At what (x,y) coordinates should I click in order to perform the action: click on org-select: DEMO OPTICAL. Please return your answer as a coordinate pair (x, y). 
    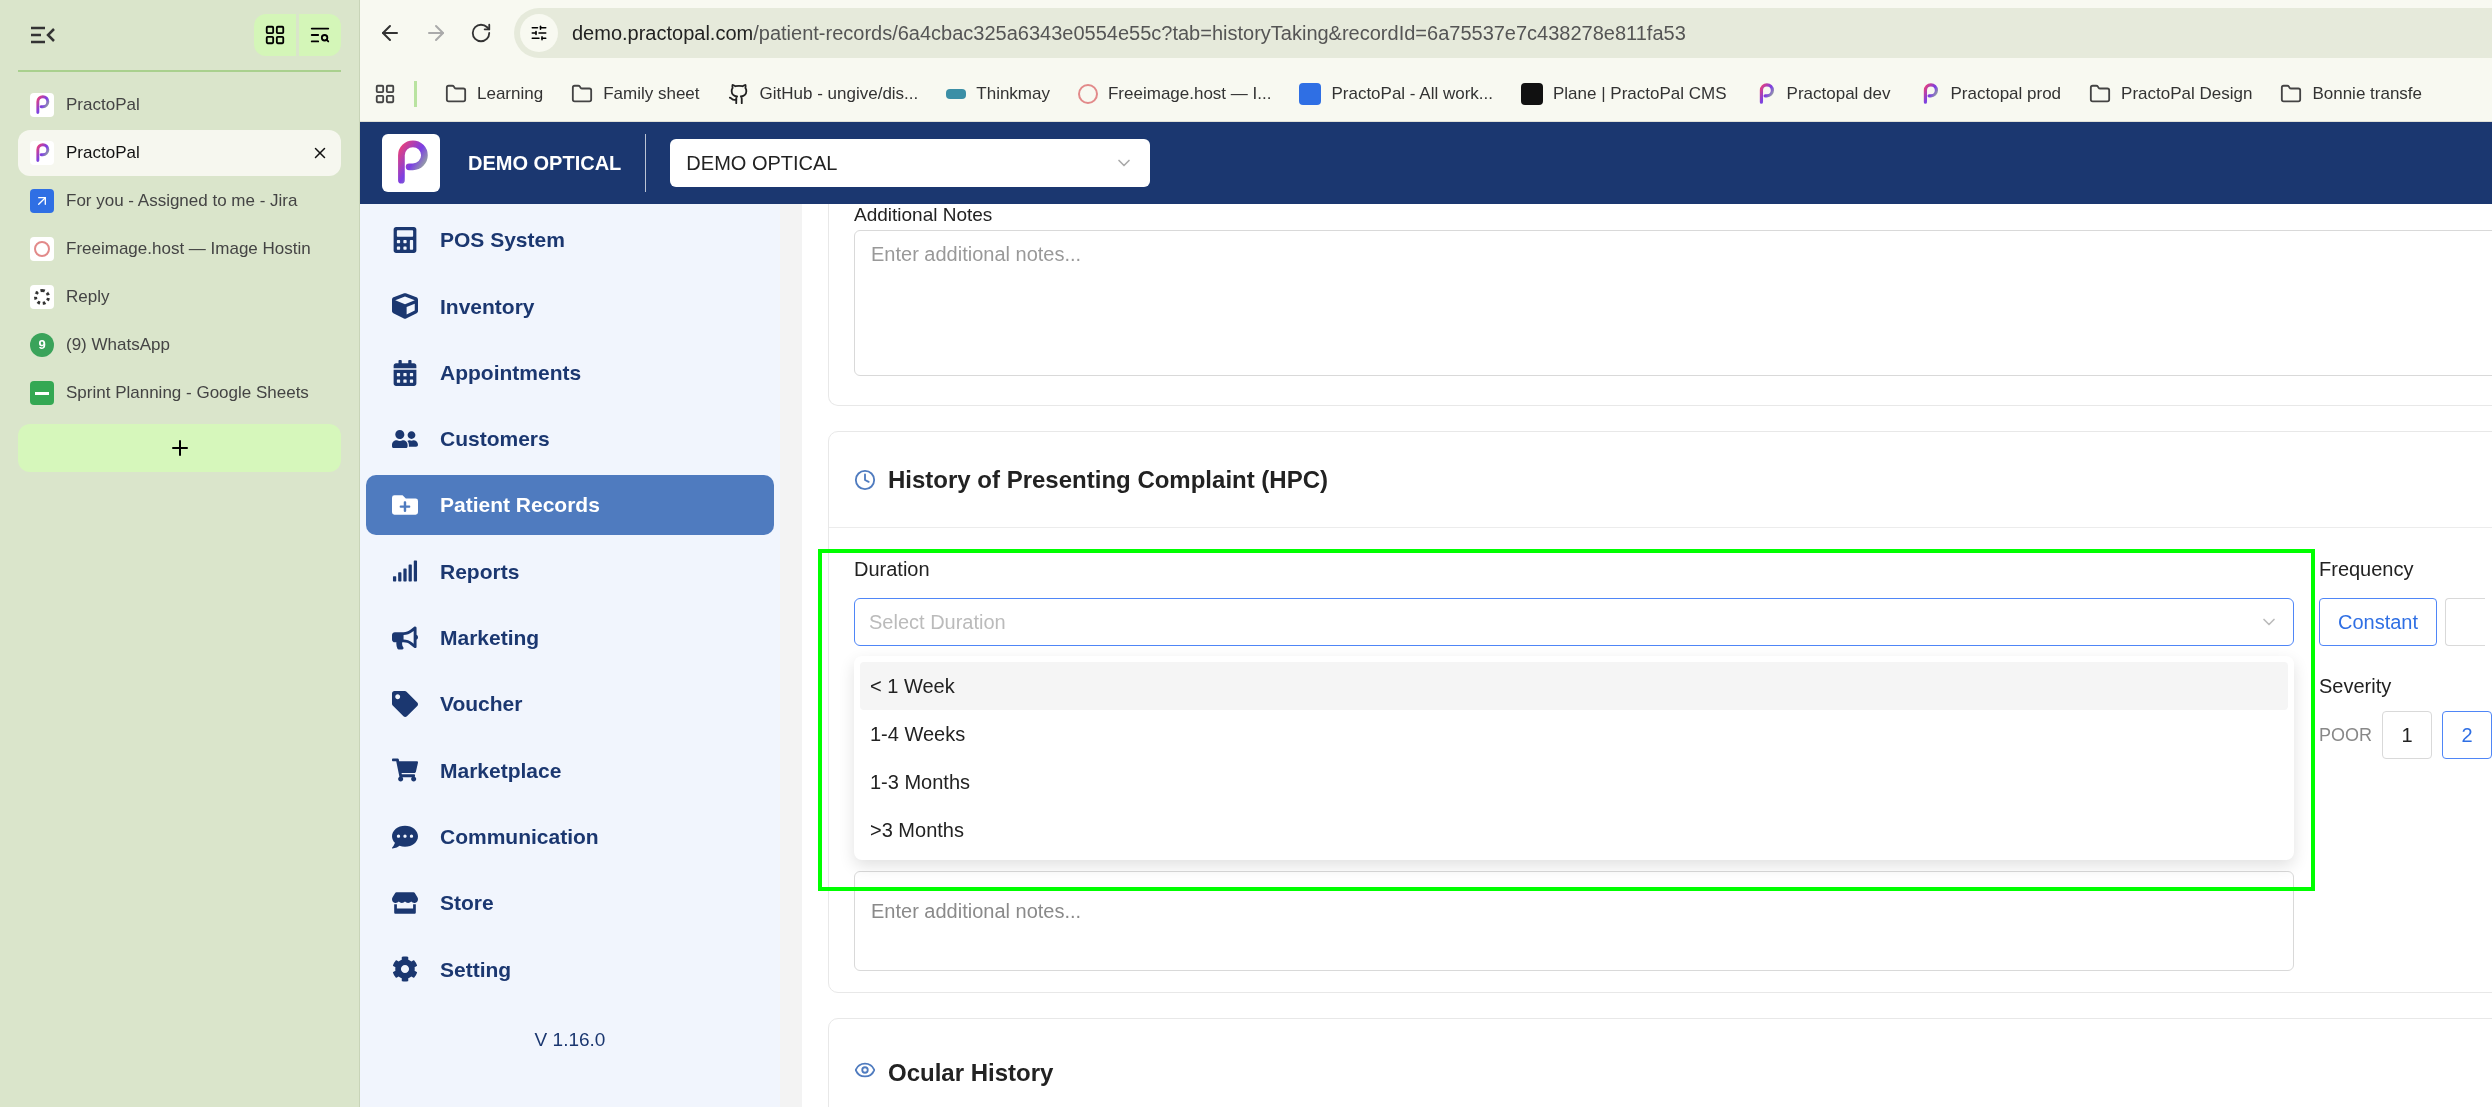
    Looking at the image, I should click on (910, 163).